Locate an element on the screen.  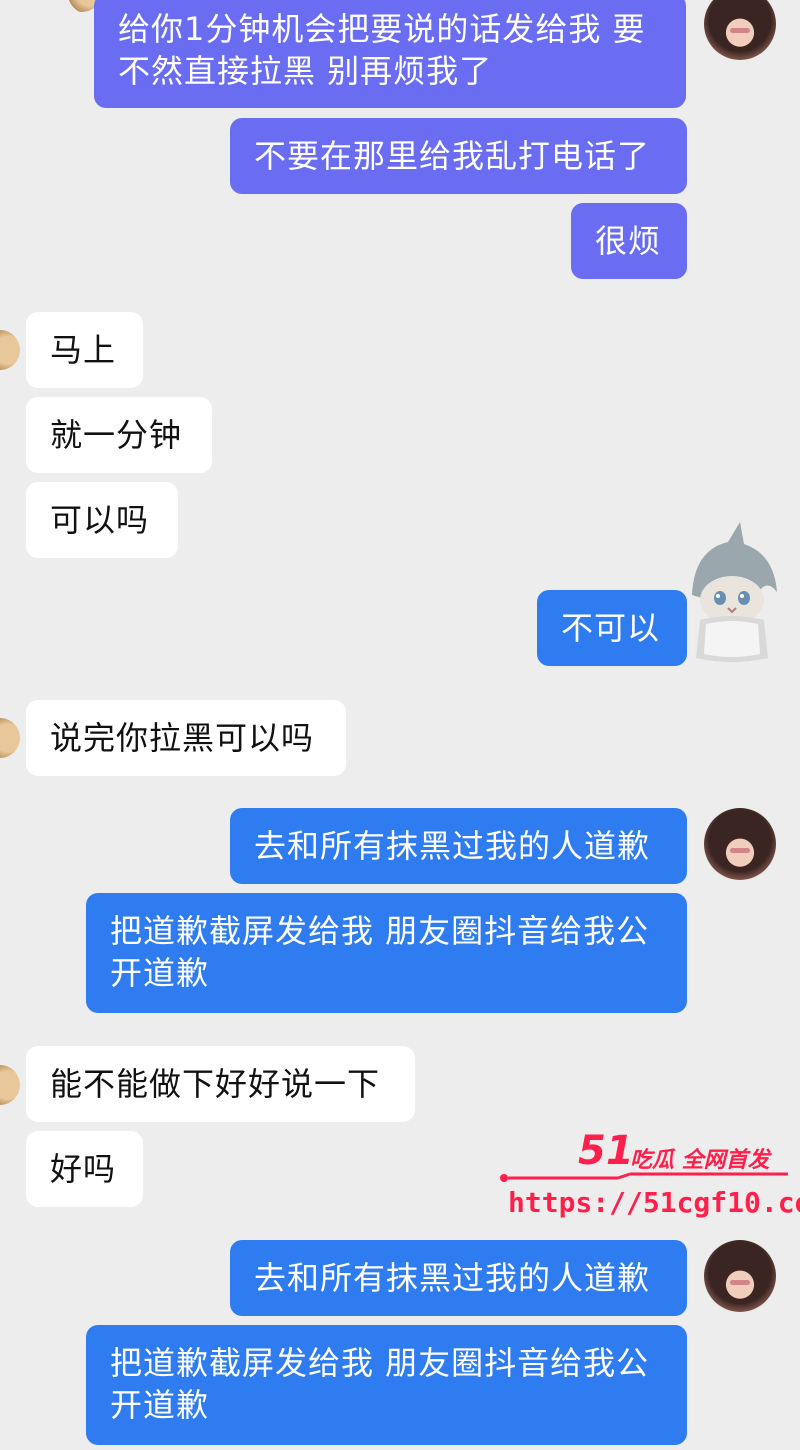
message-bubble-outgoing: 很烦 is located at coordinates (629, 241).